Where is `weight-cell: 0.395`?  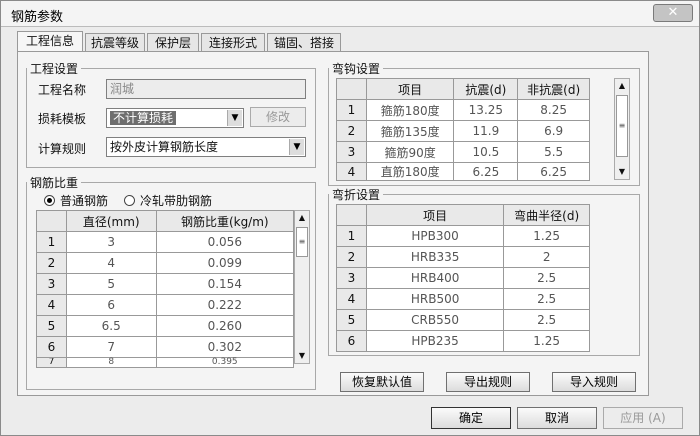
weight-cell: 0.395 is located at coordinates (225, 362).